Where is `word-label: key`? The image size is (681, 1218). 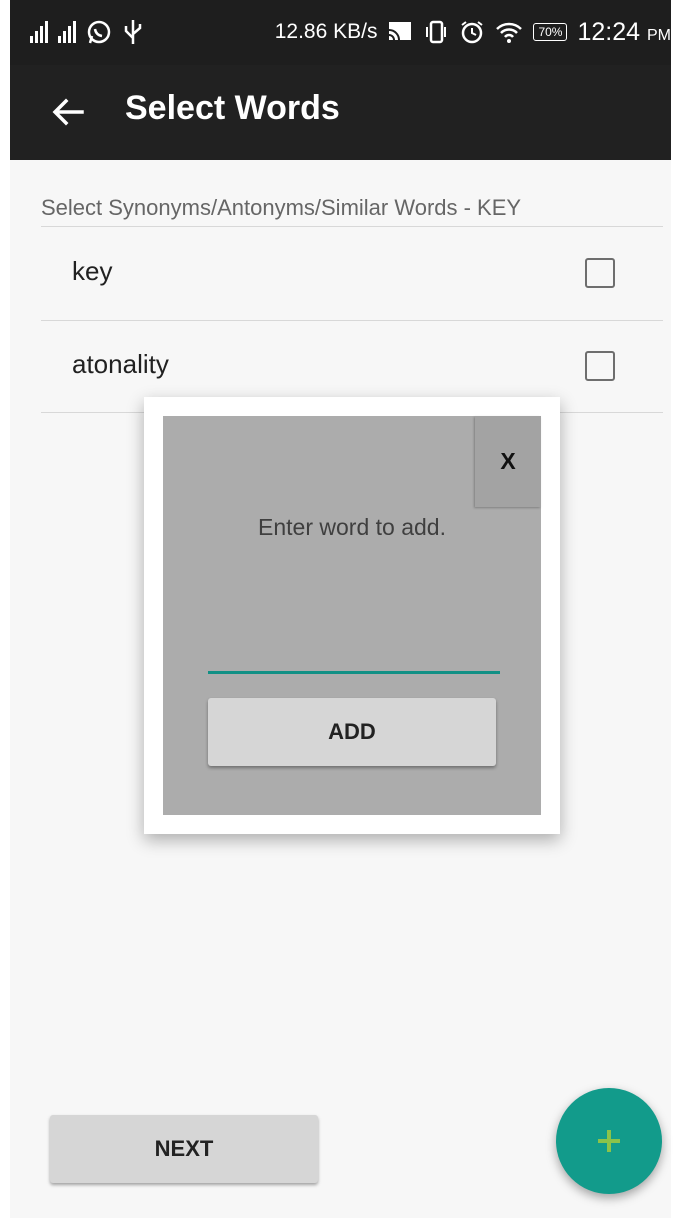 word-label: key is located at coordinates (92, 271).